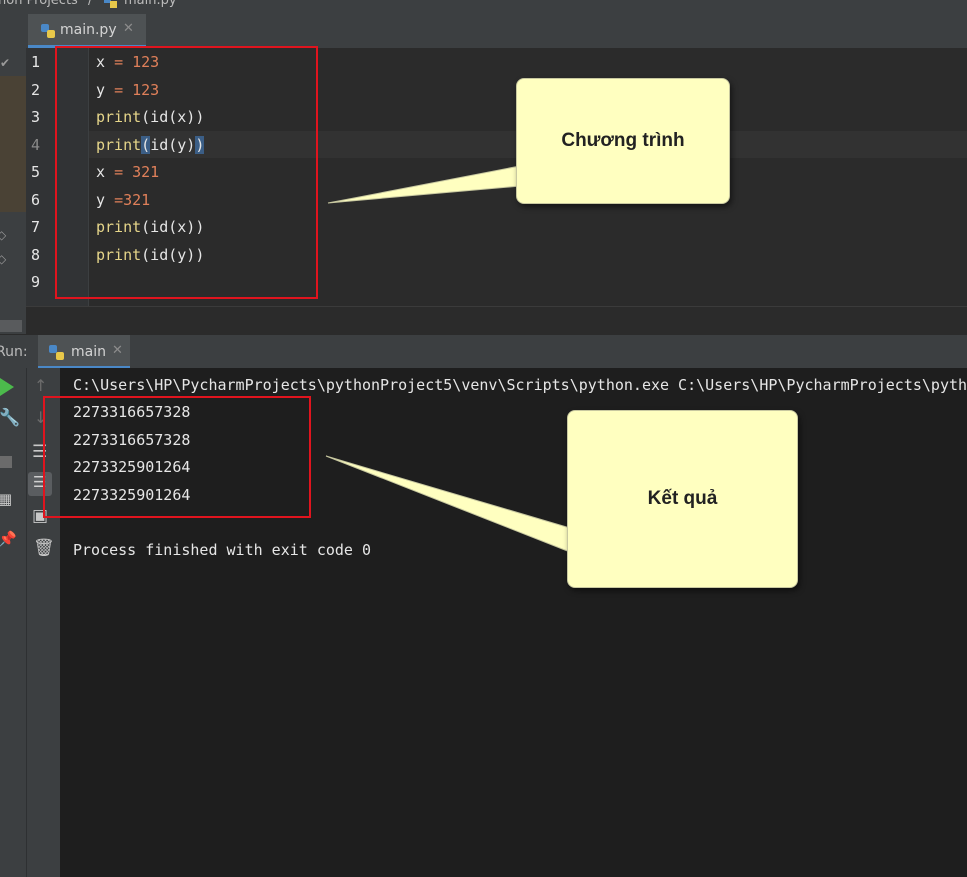 The width and height of the screenshot is (967, 877). What do you see at coordinates (424, 184) in the screenshot?
I see `program-callout-pointer` at bounding box center [424, 184].